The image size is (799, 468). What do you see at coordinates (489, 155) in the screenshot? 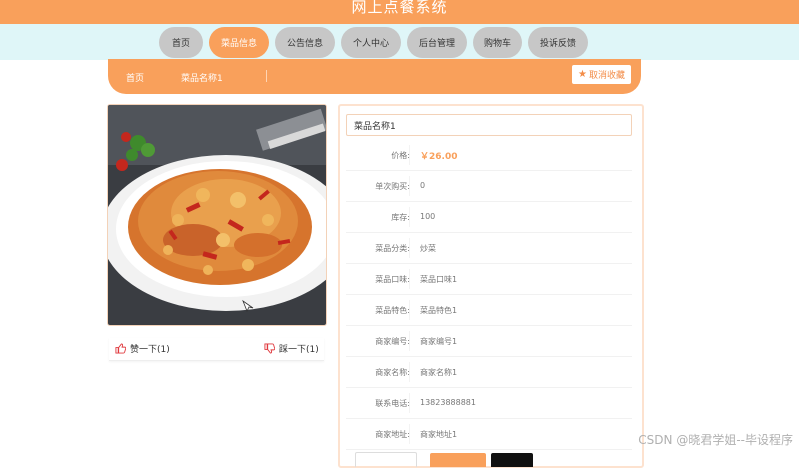
I see `detail-row-price: 价格: ￥26.00` at bounding box center [489, 155].